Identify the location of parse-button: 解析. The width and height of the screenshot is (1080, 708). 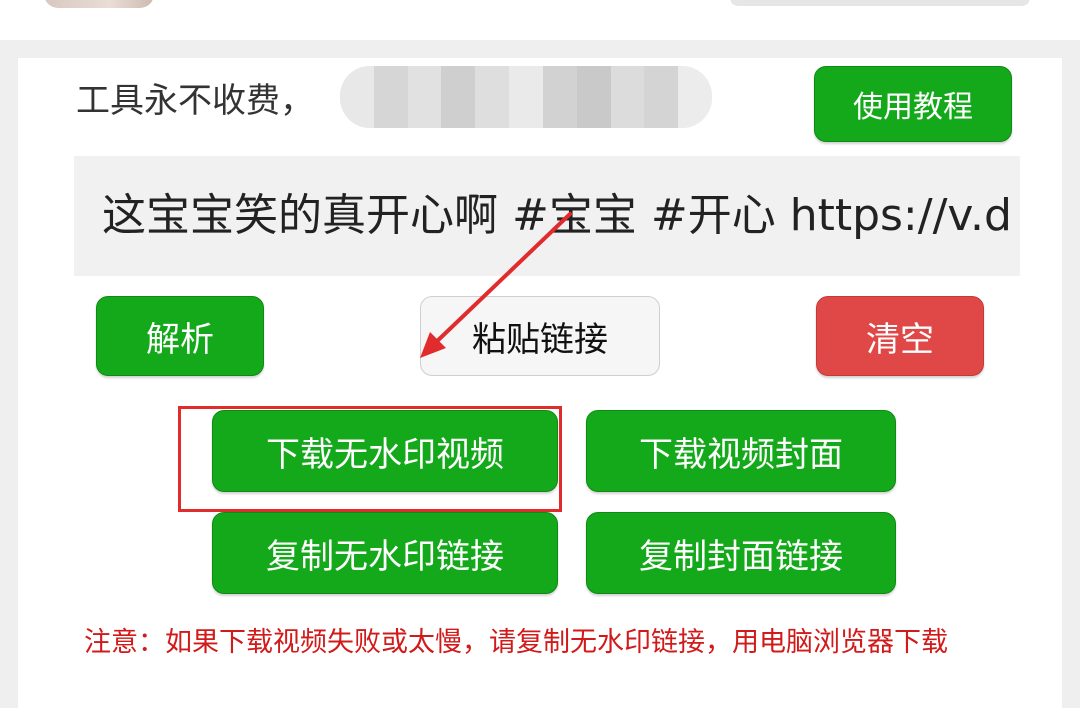
(180, 336).